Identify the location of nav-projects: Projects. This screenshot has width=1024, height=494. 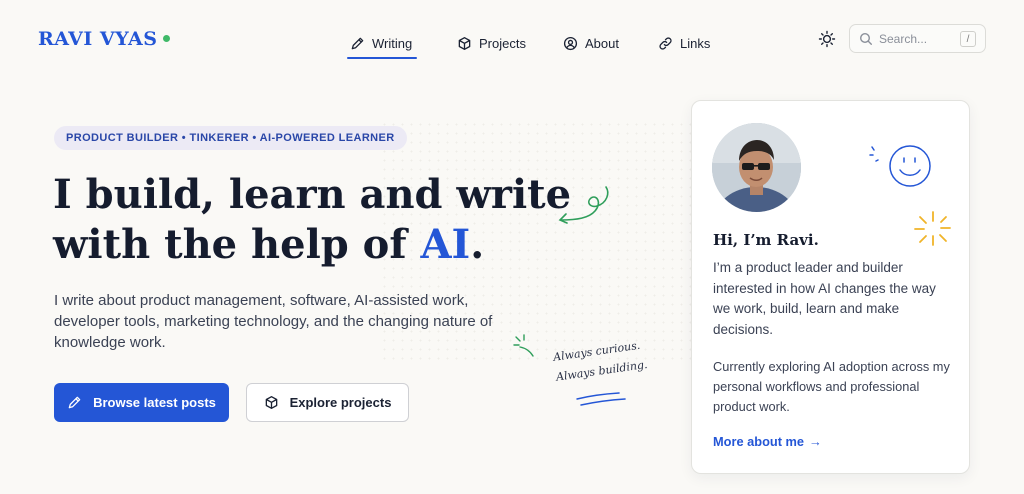
(491, 43).